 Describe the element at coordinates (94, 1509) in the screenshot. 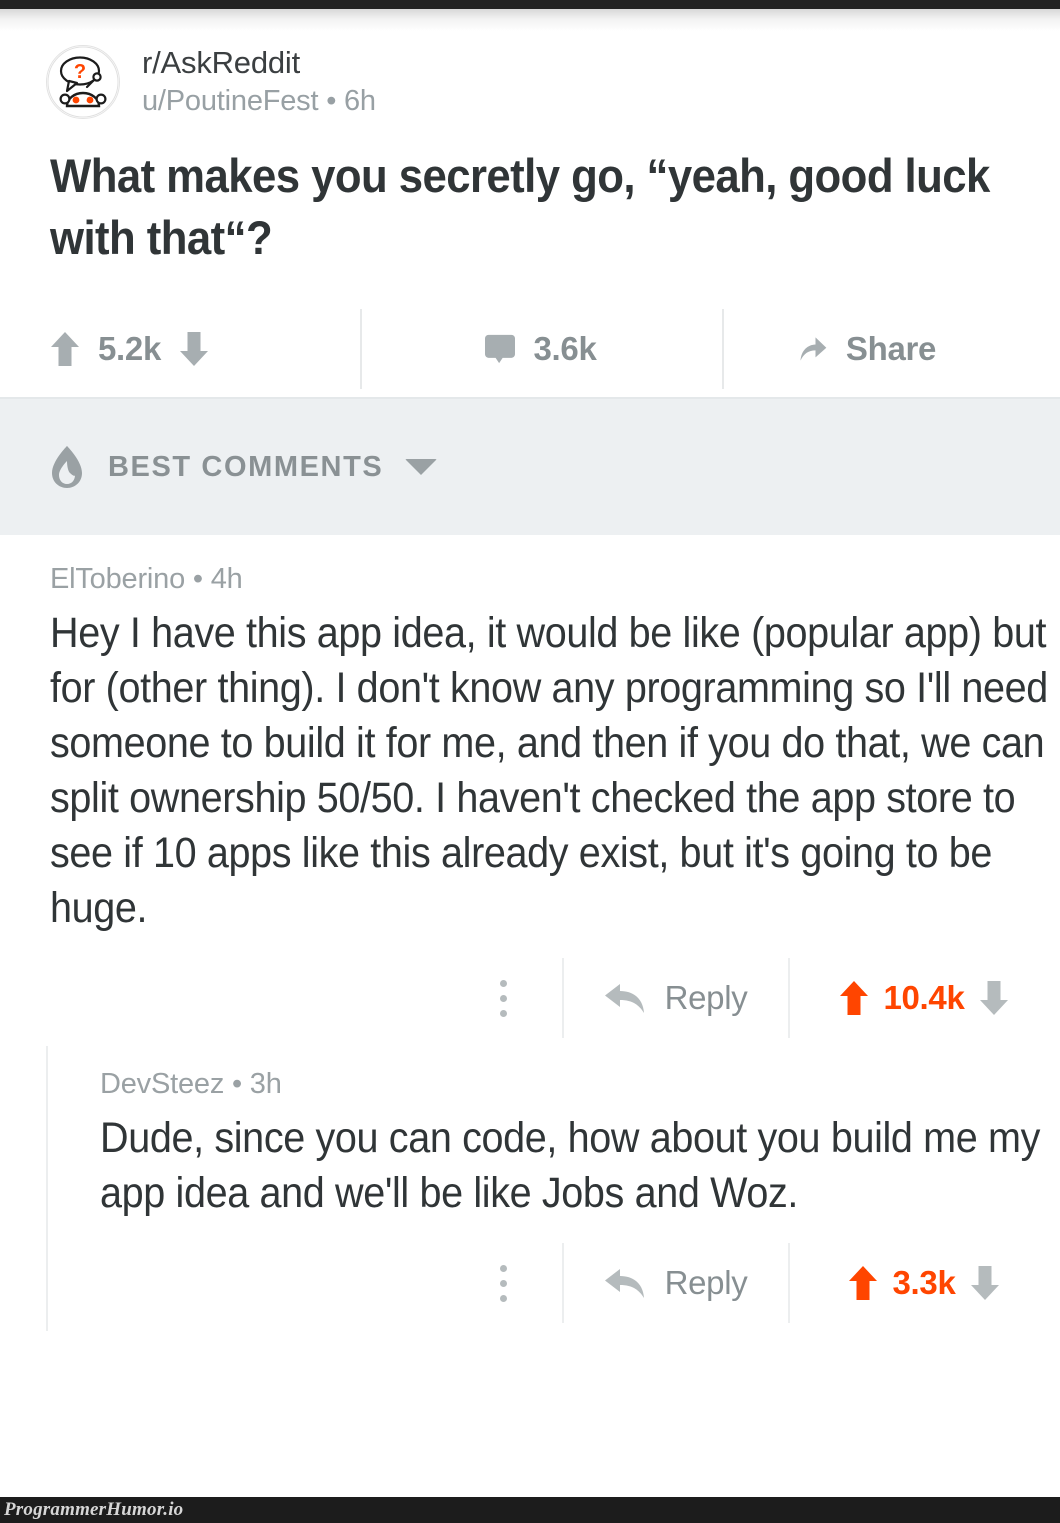

I see `watermark-label: ProgrammerHumor.io` at that location.